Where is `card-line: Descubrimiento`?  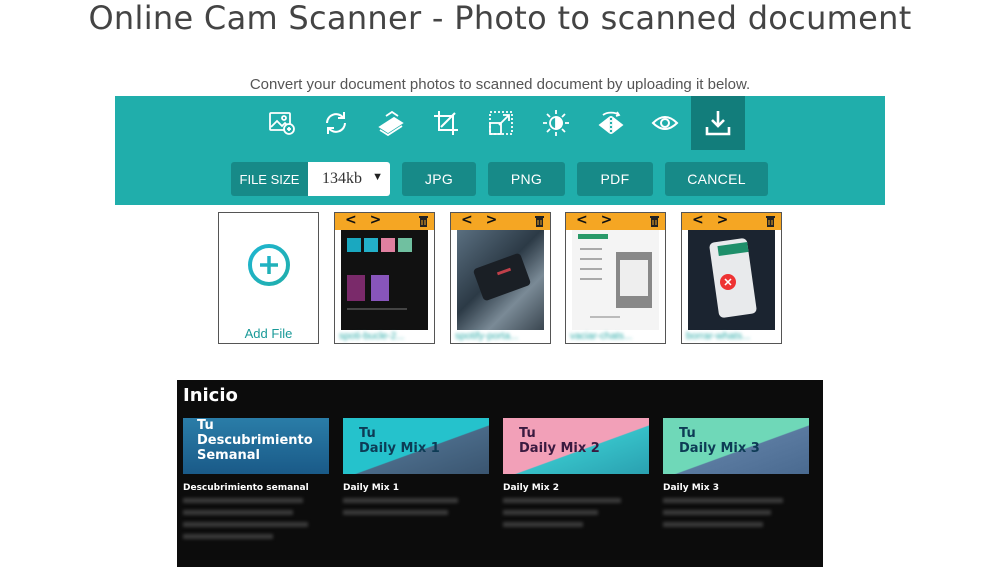
card-line: Descubrimiento is located at coordinates (255, 440).